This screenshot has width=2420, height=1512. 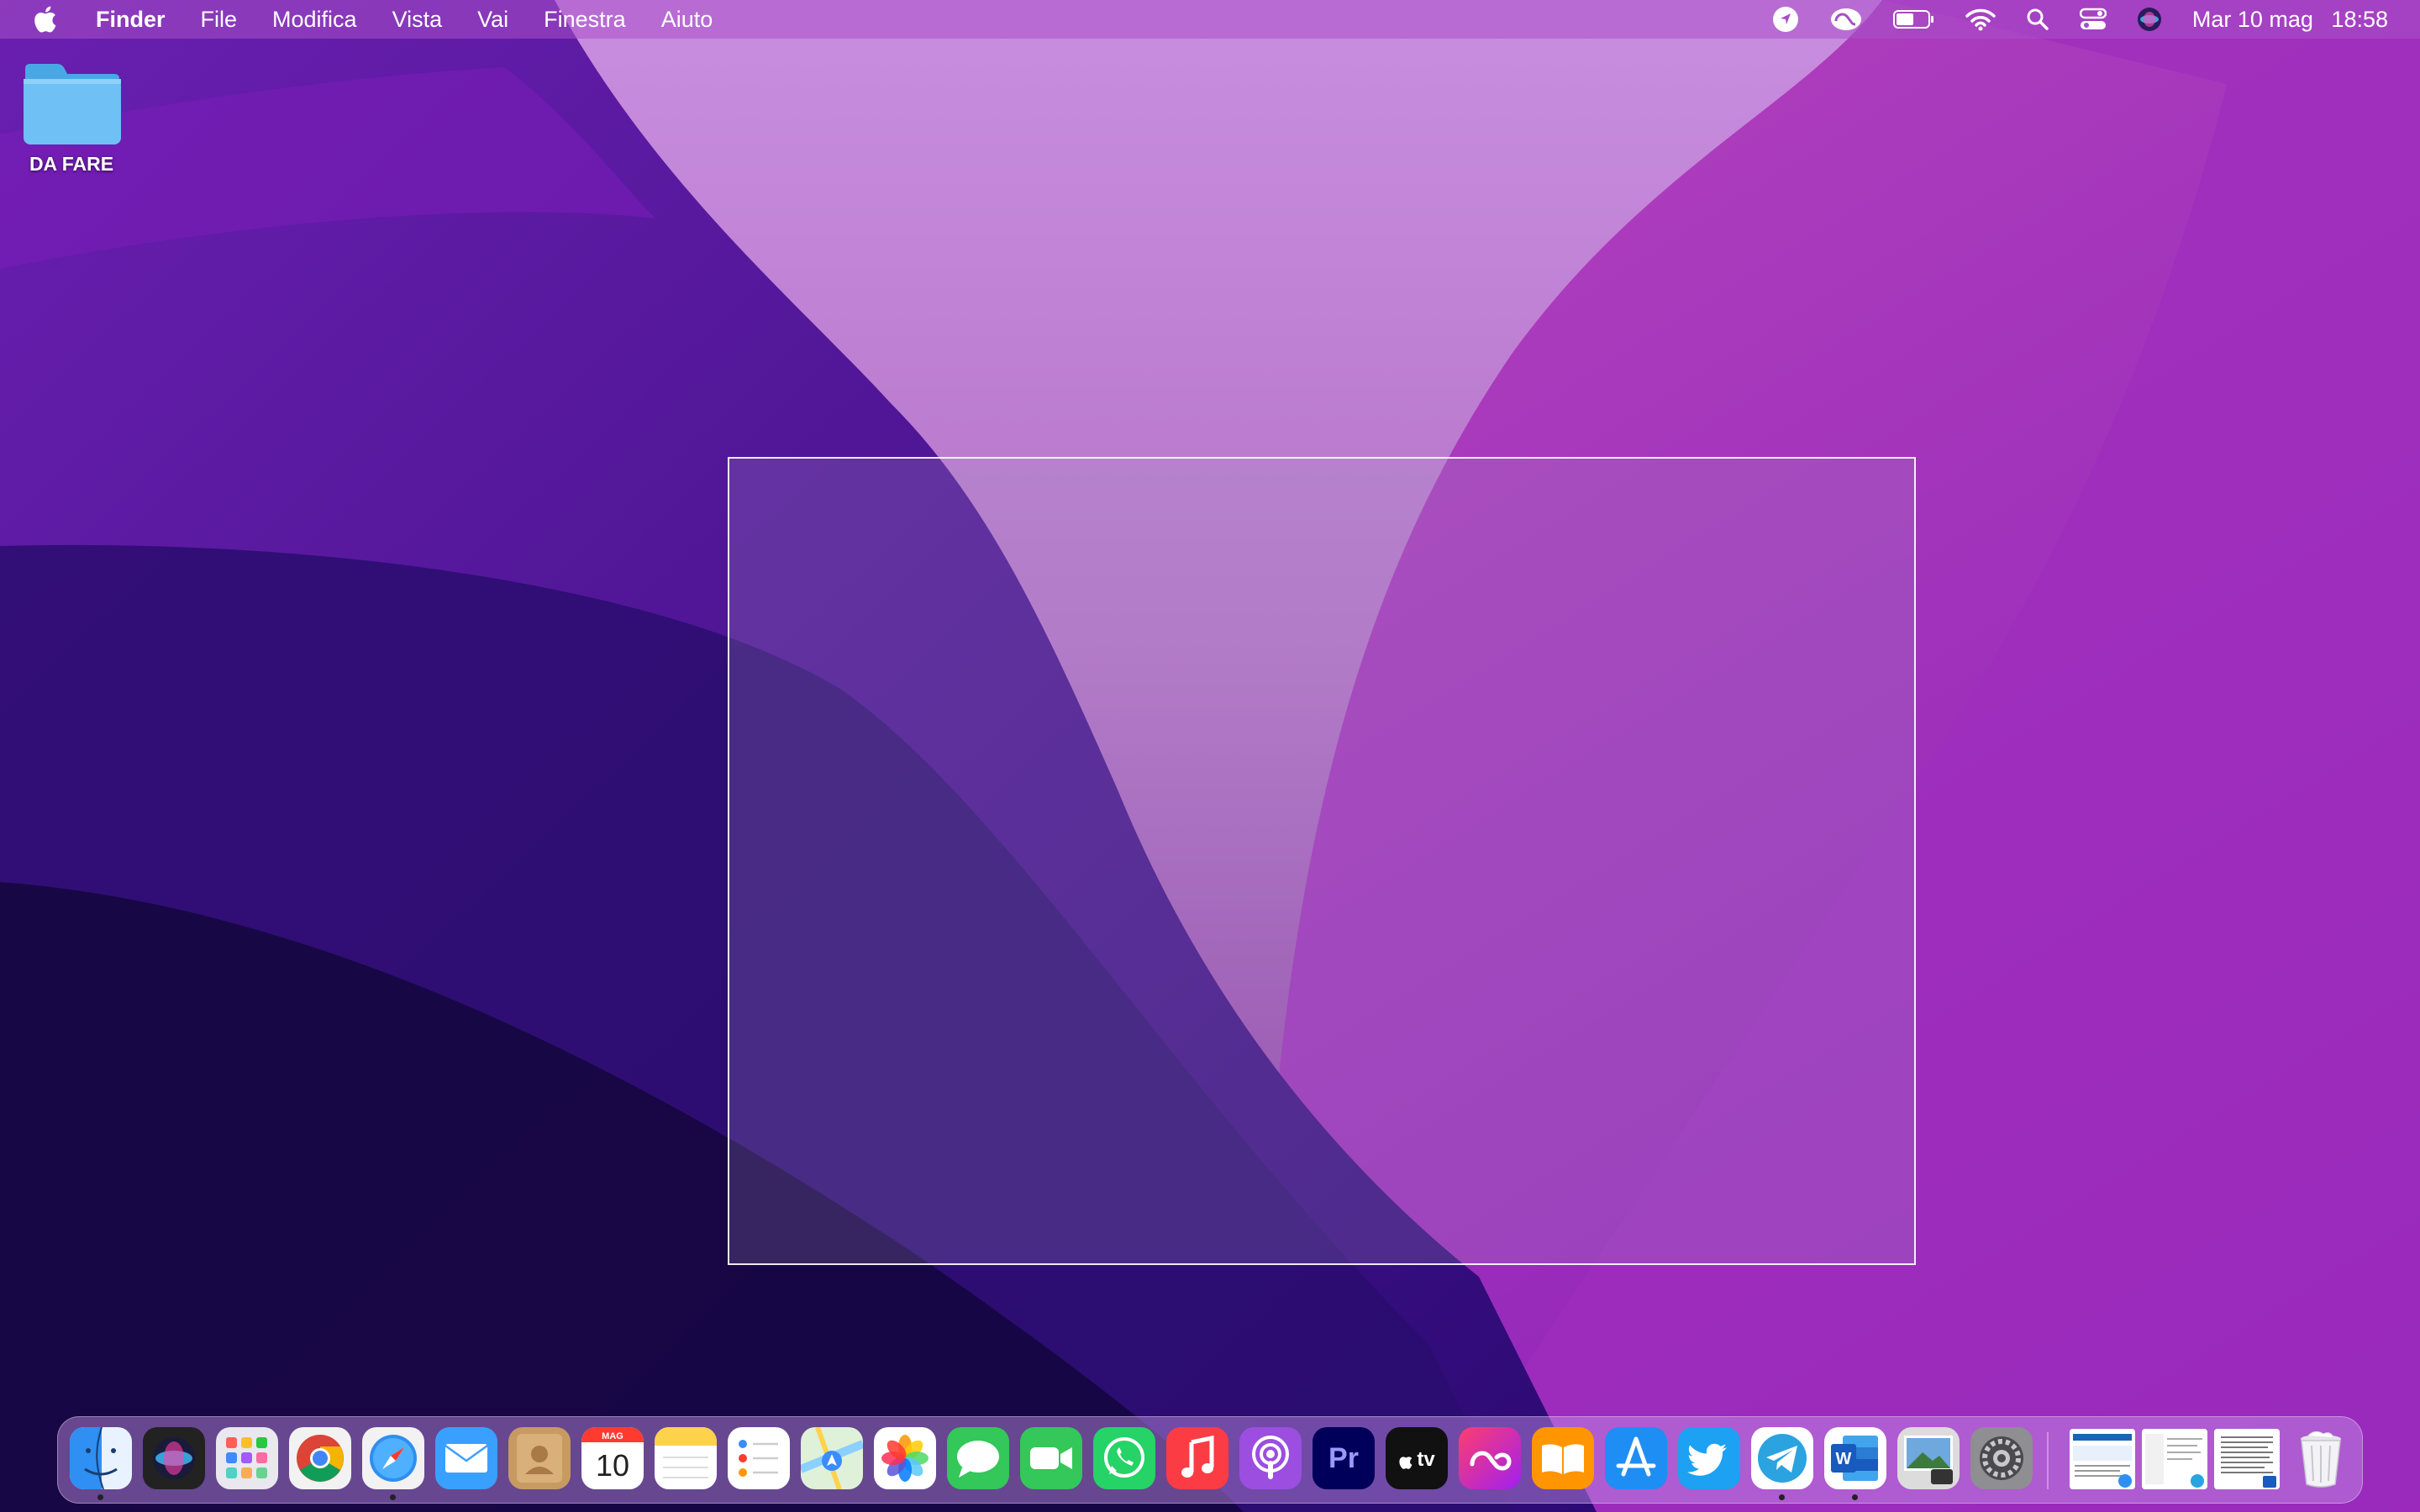 I want to click on dock-system-preferences, so click(x=2001, y=1458).